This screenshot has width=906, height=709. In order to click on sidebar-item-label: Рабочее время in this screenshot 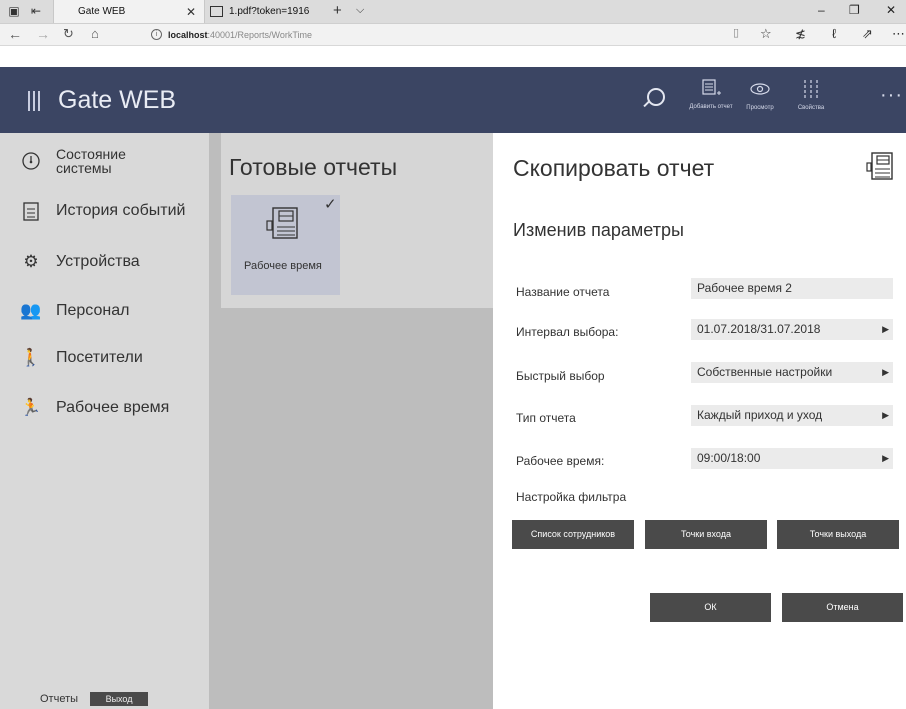, I will do `click(113, 407)`.